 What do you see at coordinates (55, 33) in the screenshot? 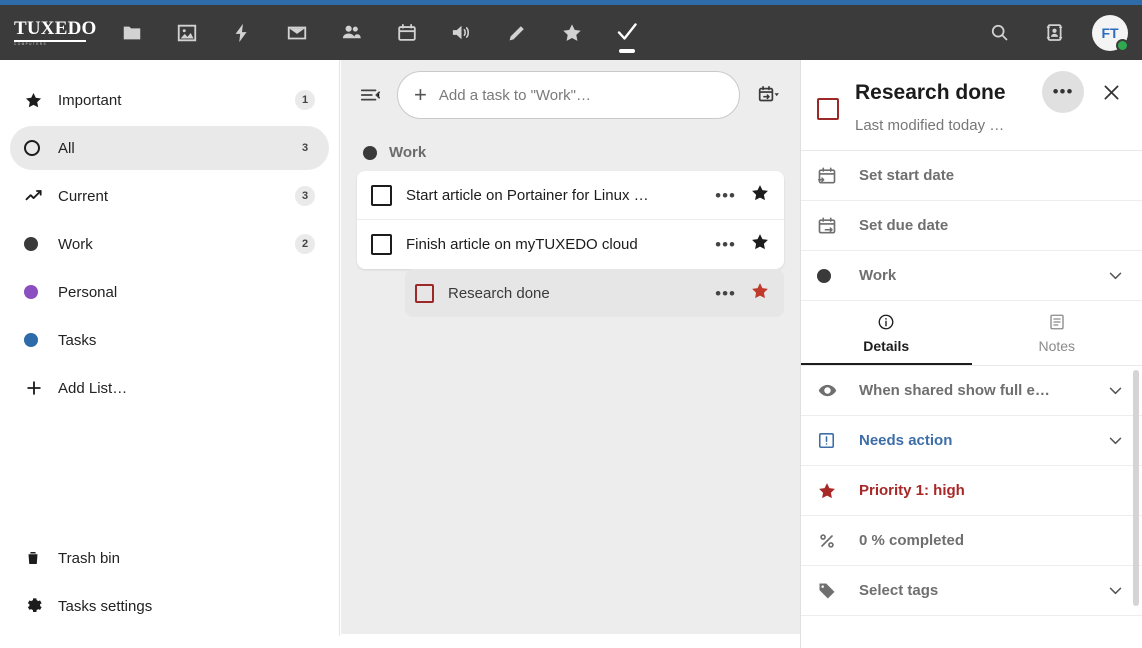
I see `tuxedo-logo: TUXEDO COMPUTERS` at bounding box center [55, 33].